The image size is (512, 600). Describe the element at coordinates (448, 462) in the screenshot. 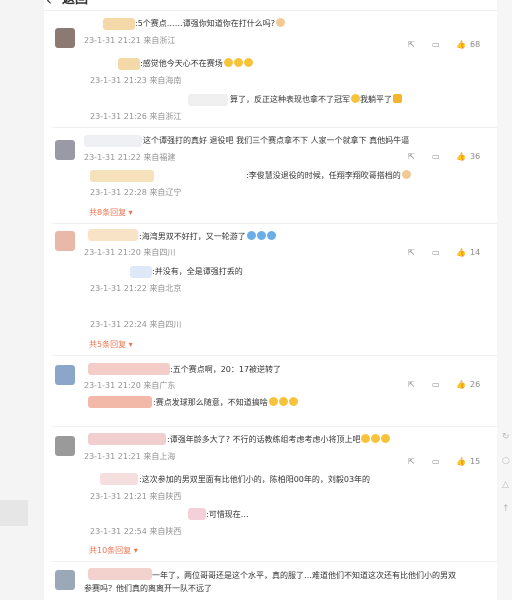

I see `comment-actions: ⇱ ▭ 👍 15` at that location.